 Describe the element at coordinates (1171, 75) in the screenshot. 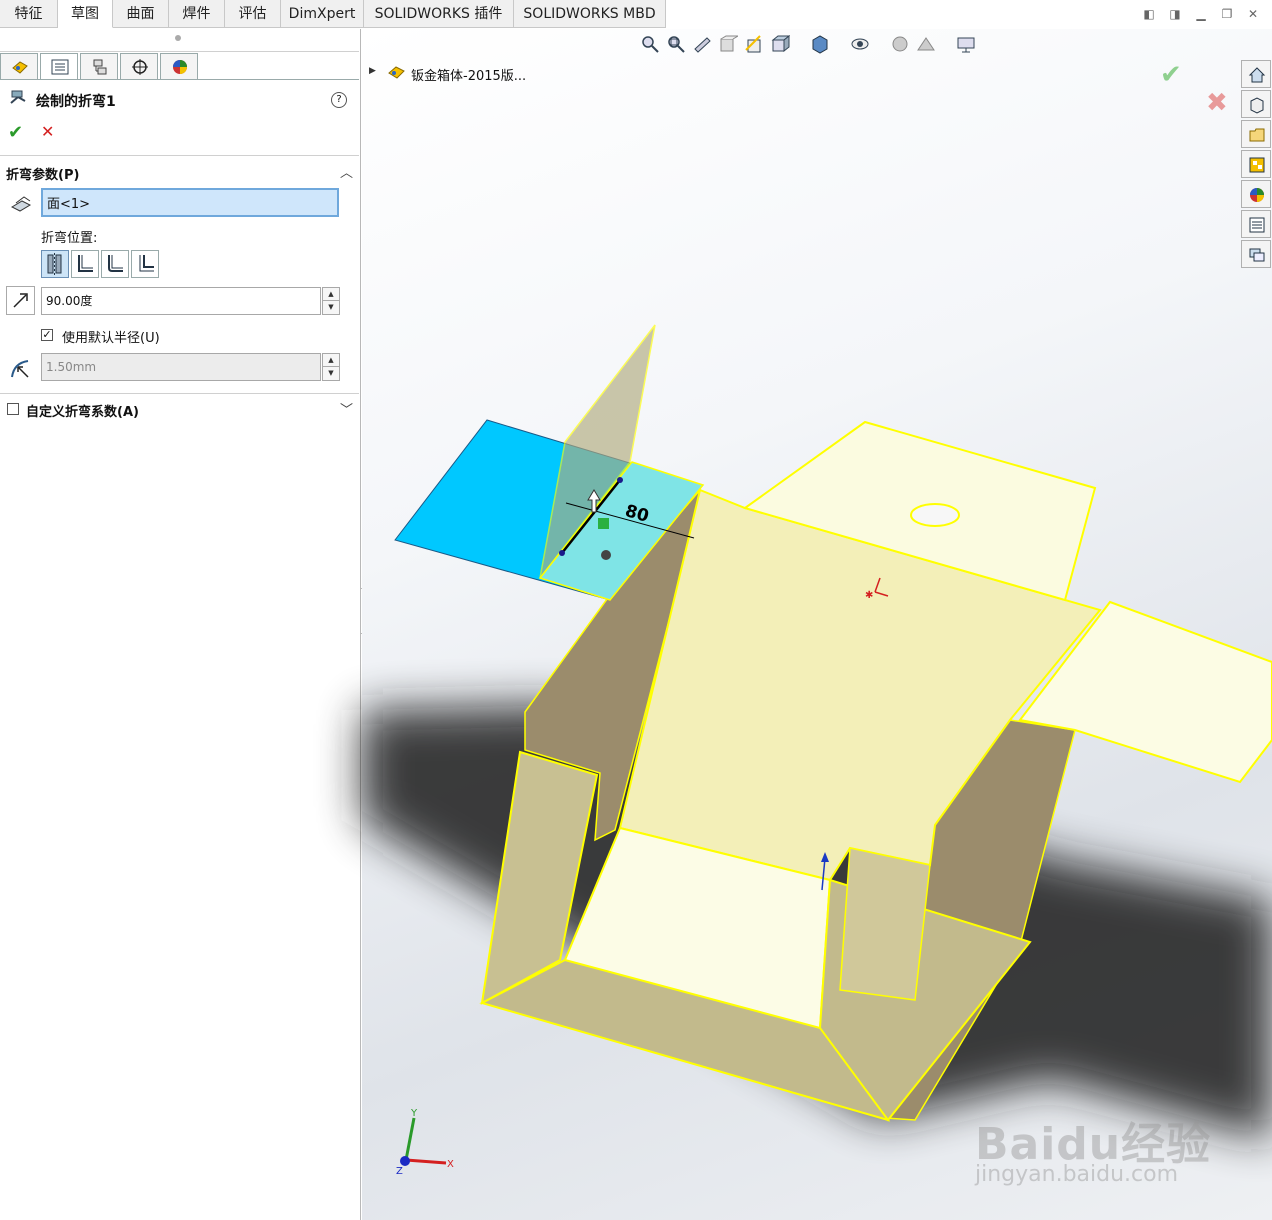

I see `confirm-ok-icon: ✔` at that location.